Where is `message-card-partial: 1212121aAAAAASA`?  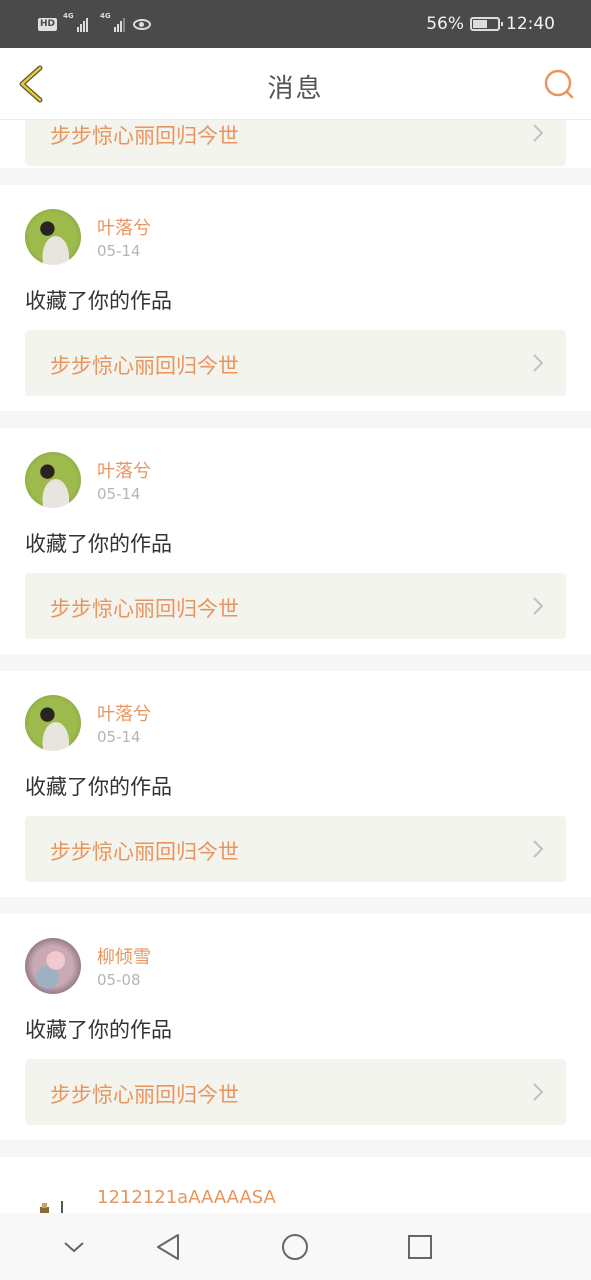
message-card-partial: 1212121aAAAAASA is located at coordinates (295, 1185).